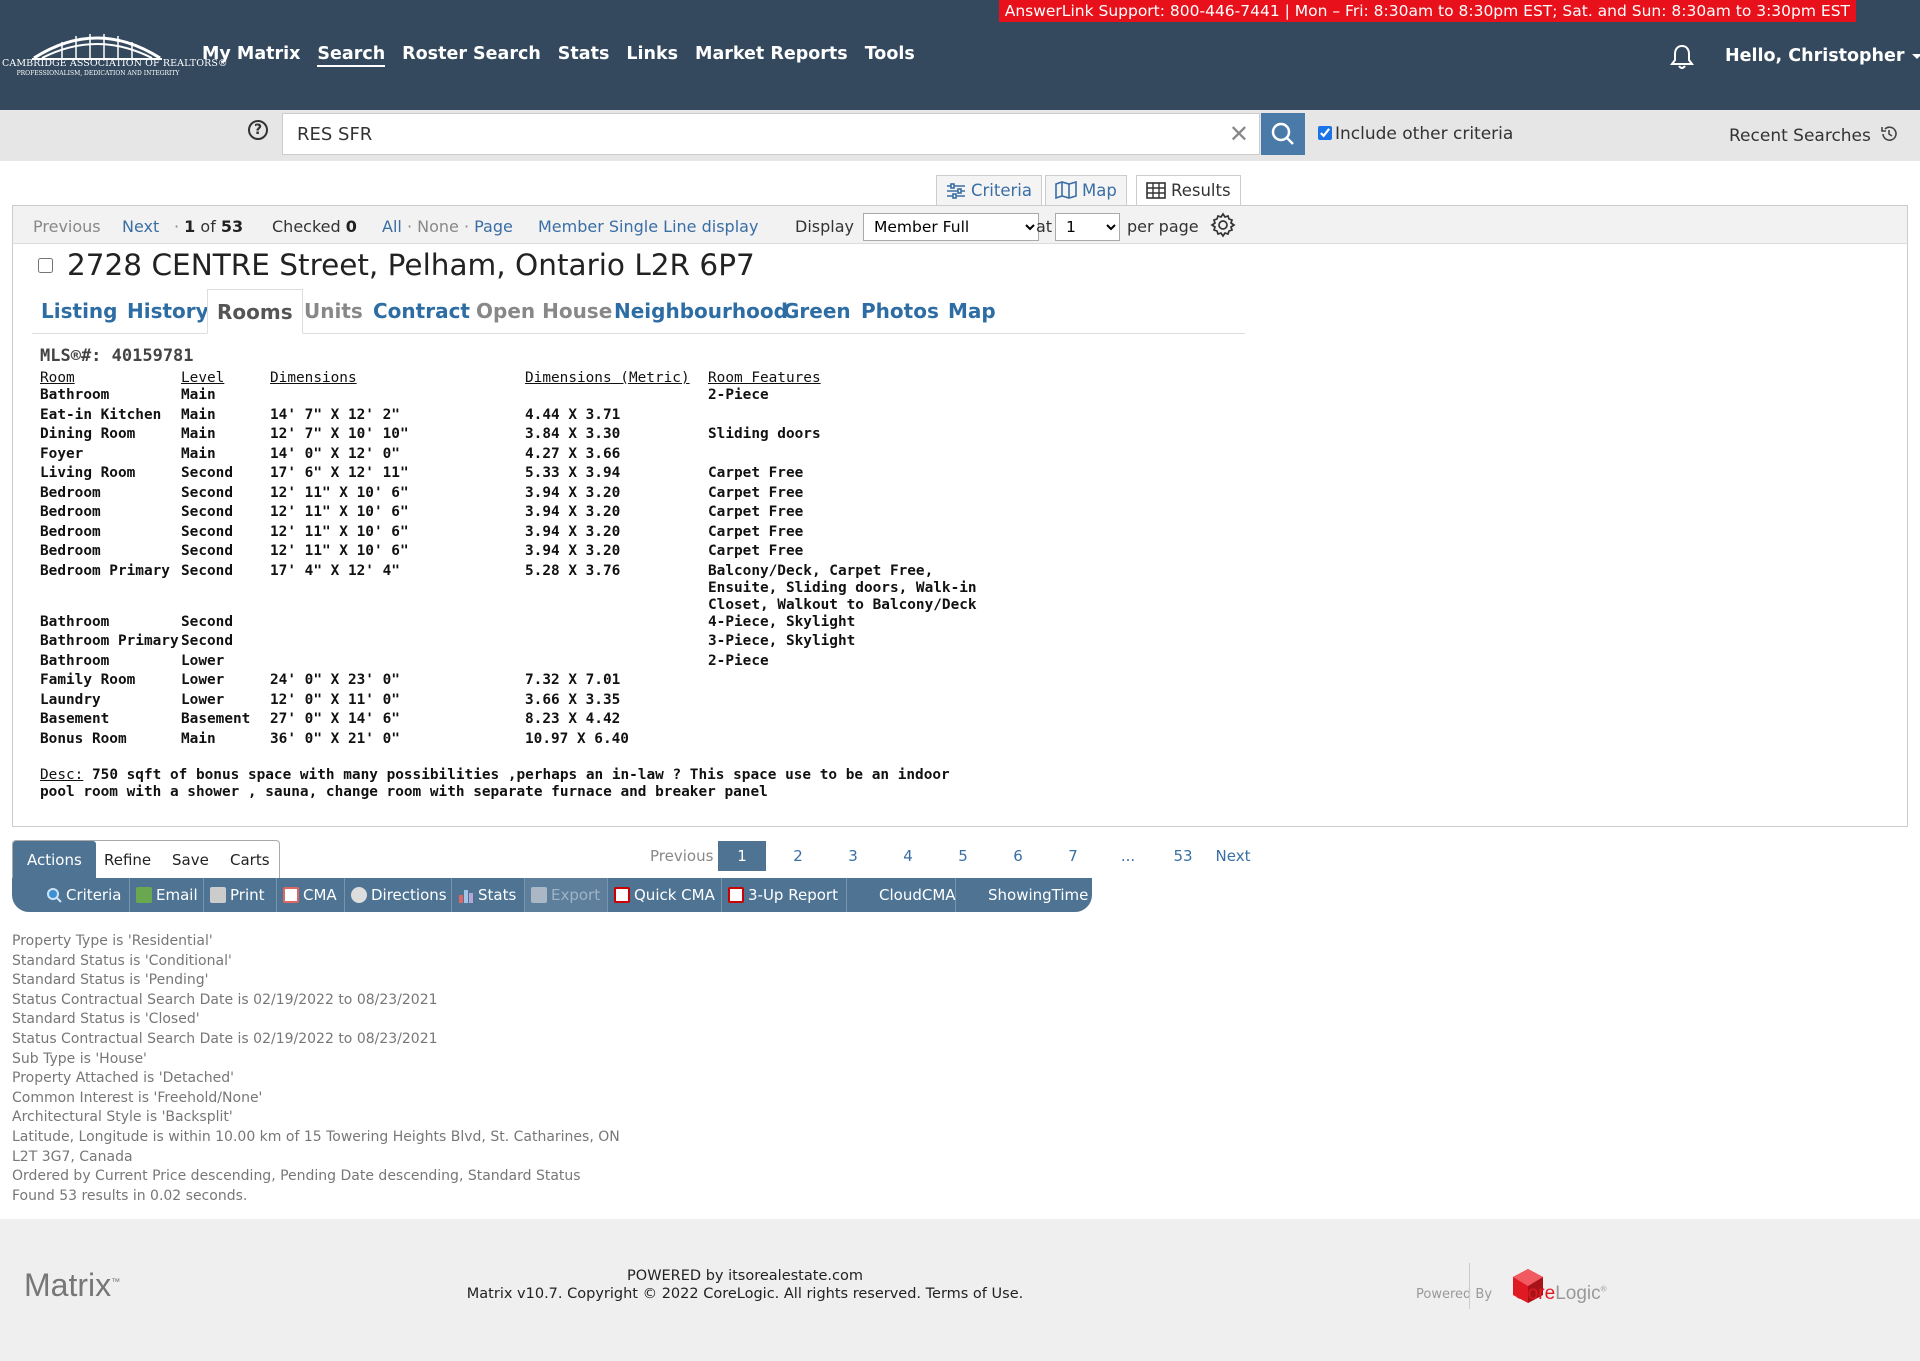  I want to click on room-dimensions: 36' 0" X 21' 0", so click(335, 738).